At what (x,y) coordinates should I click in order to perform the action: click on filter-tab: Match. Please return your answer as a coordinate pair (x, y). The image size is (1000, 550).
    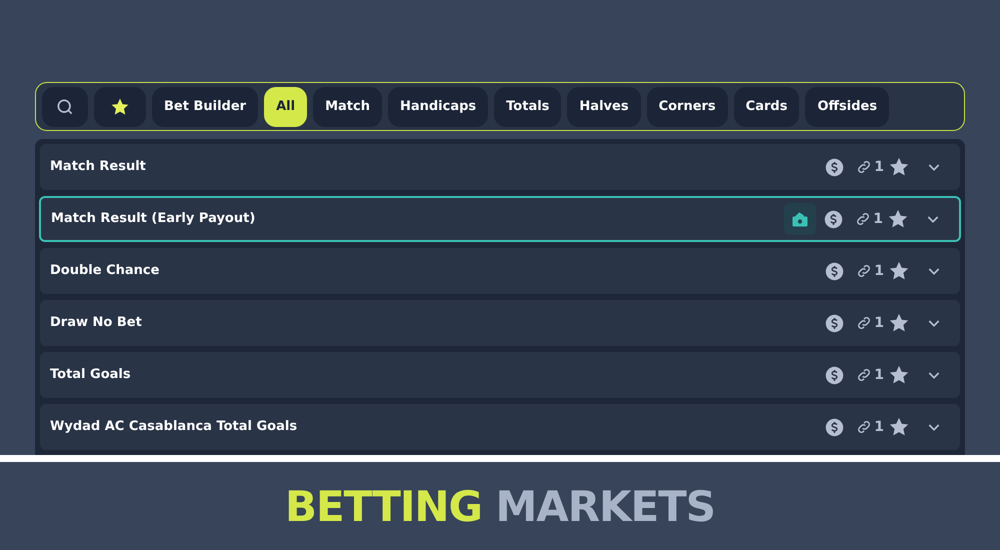
    Looking at the image, I should click on (347, 106).